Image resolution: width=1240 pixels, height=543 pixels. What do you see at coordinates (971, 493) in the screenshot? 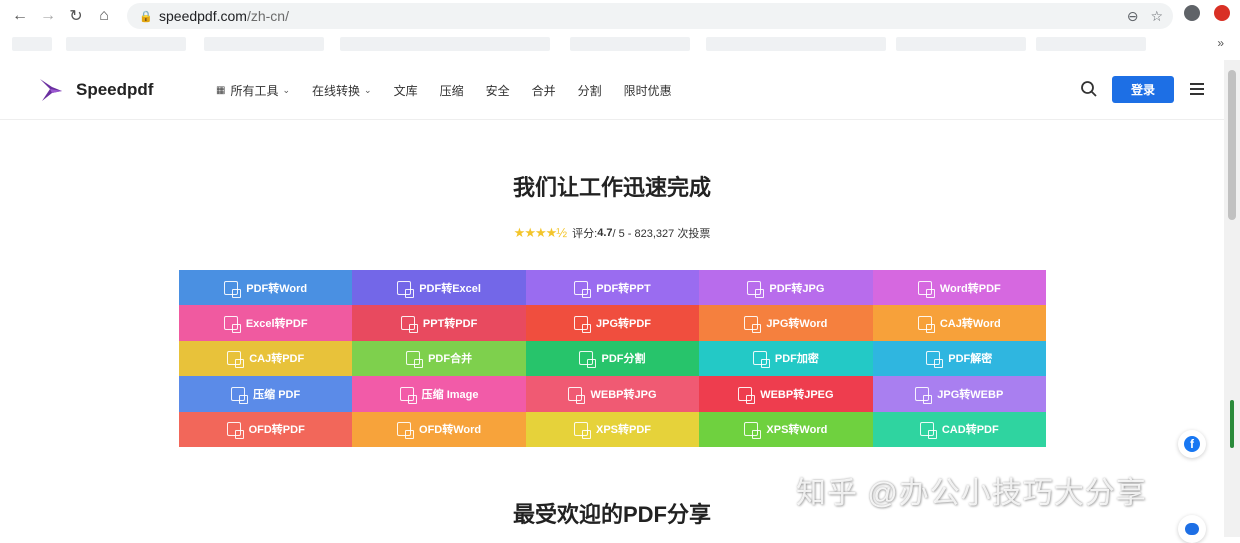
I see `watermark: 知乎 @办公小技巧大分享` at bounding box center [971, 493].